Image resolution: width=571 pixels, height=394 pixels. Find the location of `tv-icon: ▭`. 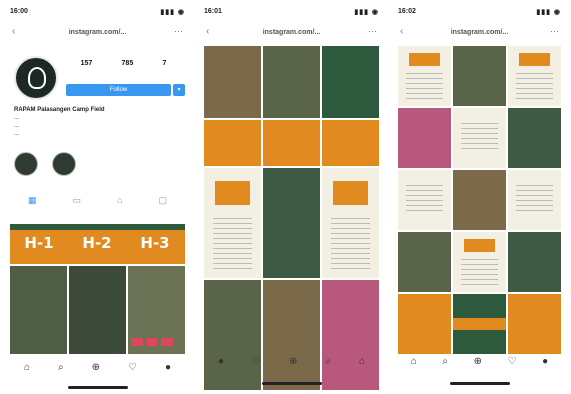

tv-icon: ▭ is located at coordinates (77, 201).